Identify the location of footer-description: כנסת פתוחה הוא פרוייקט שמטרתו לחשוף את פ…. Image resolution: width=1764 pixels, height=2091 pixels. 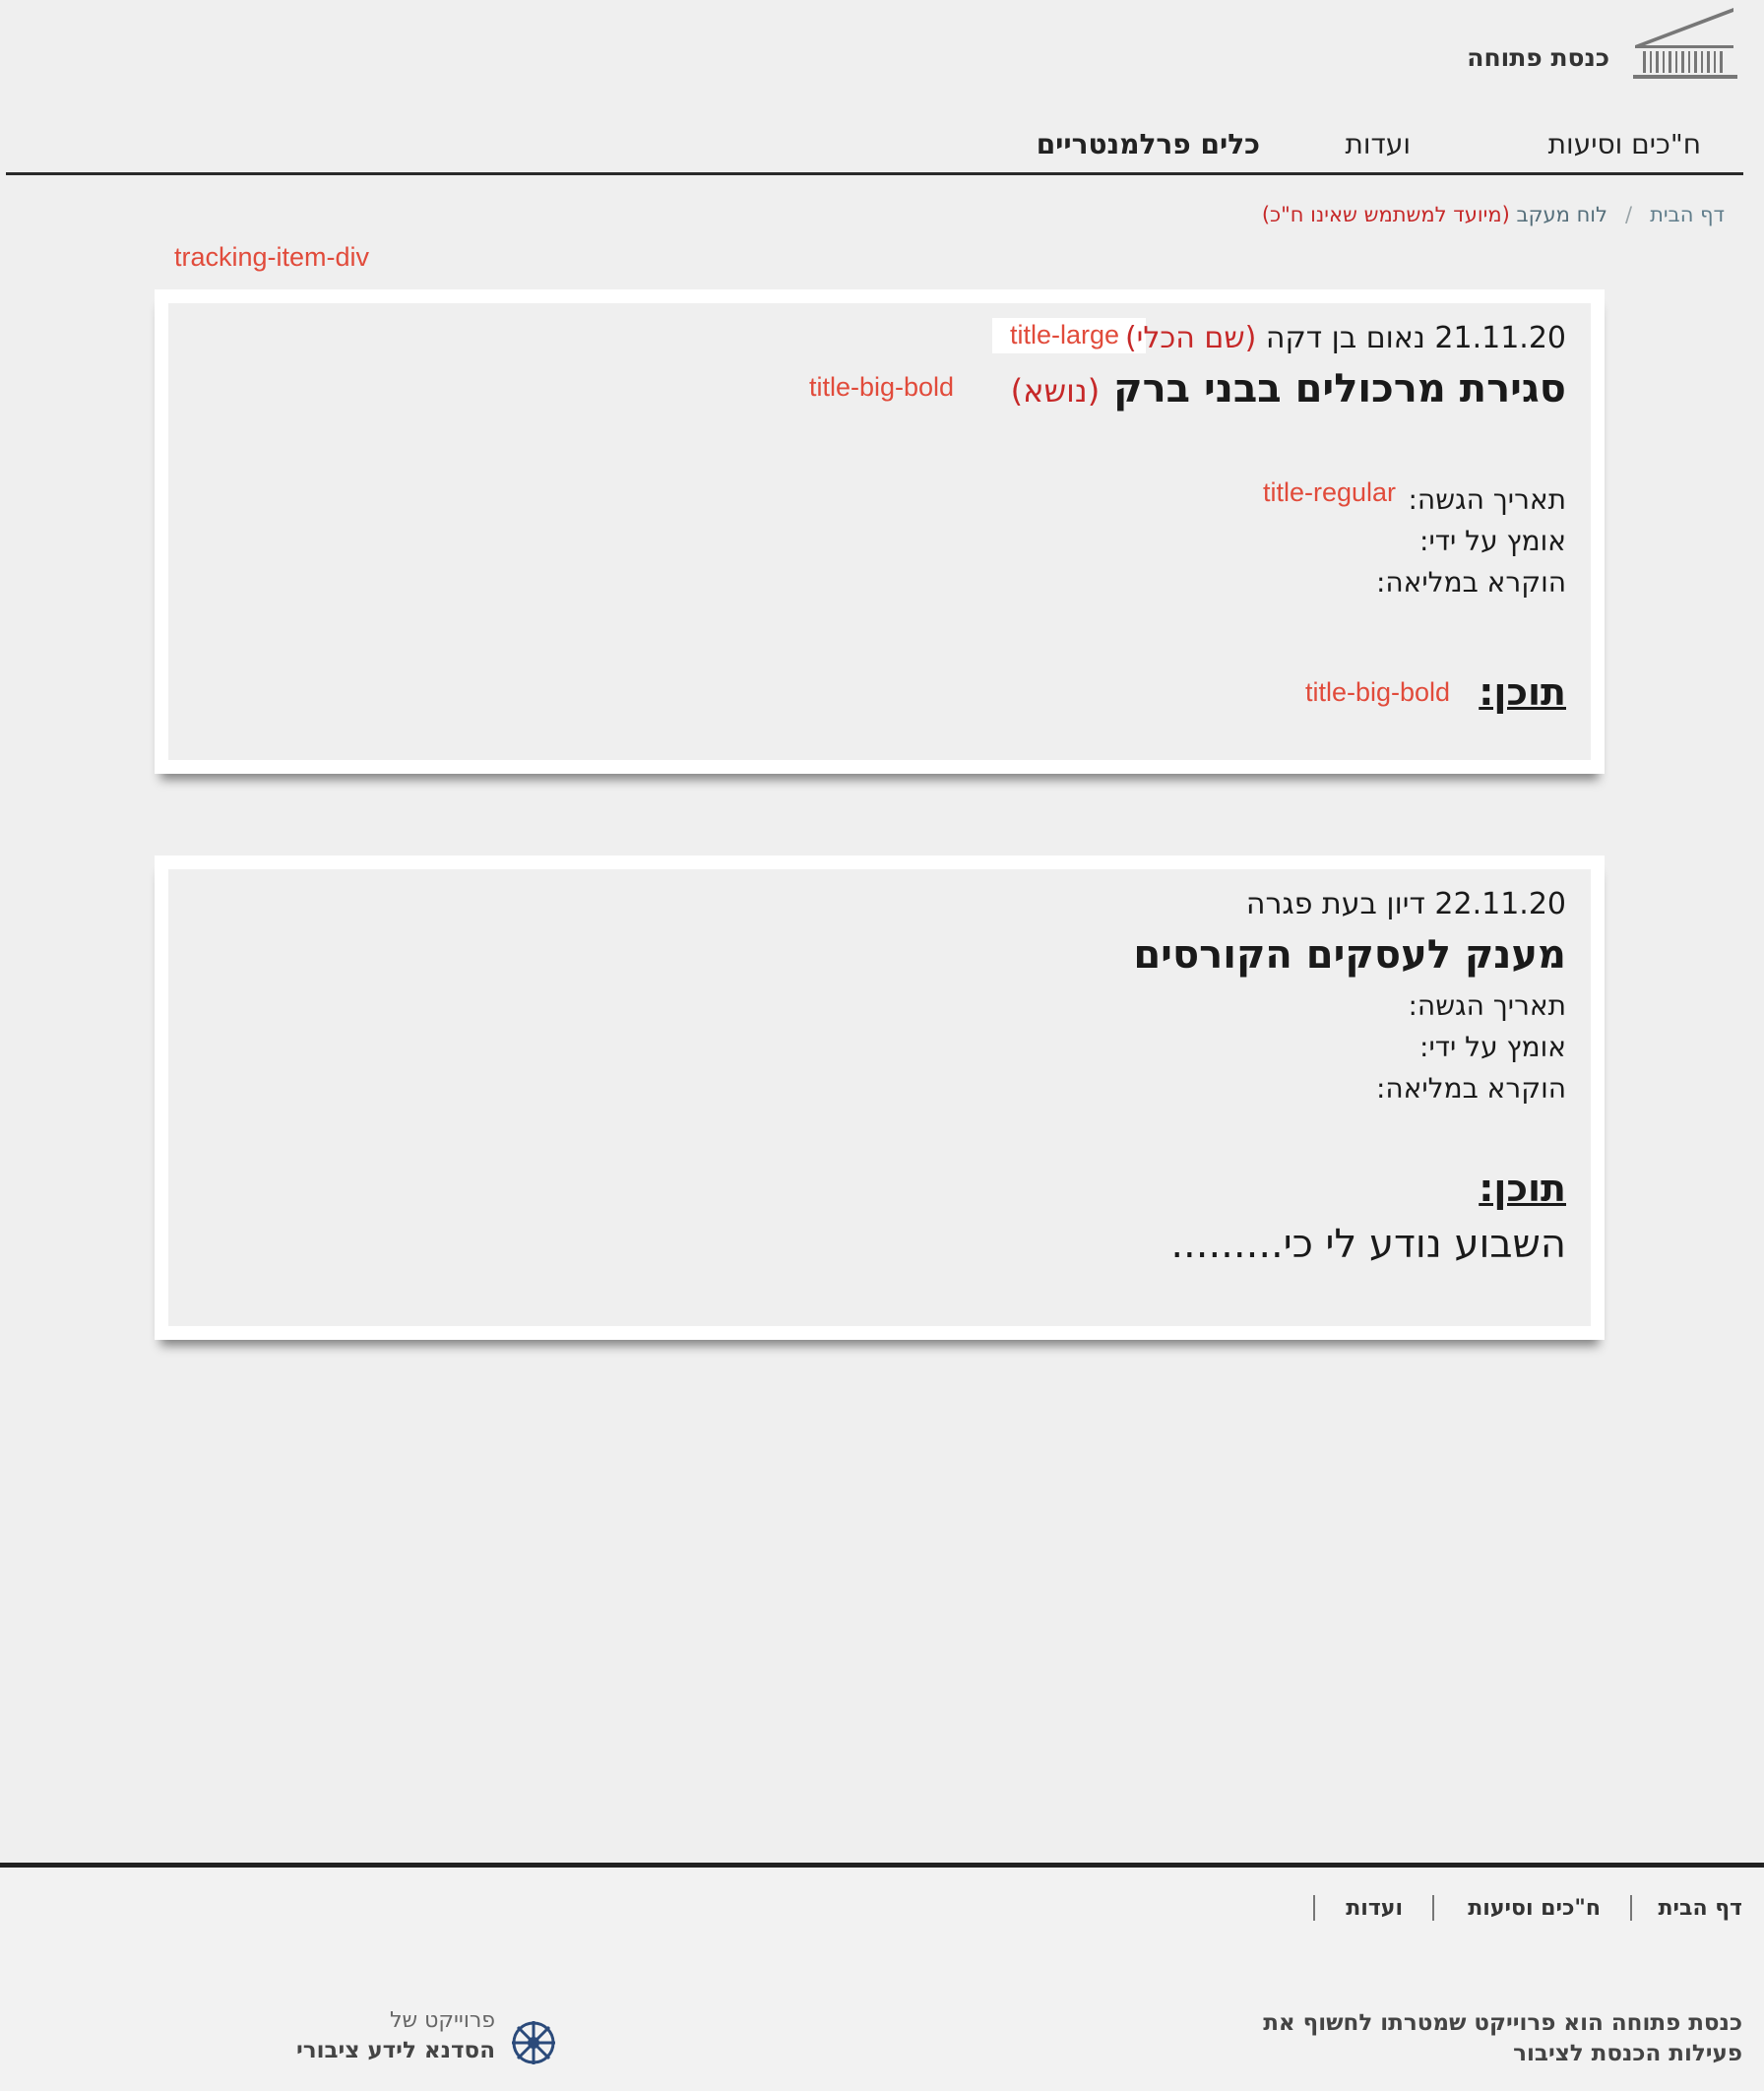
(1466, 2039).